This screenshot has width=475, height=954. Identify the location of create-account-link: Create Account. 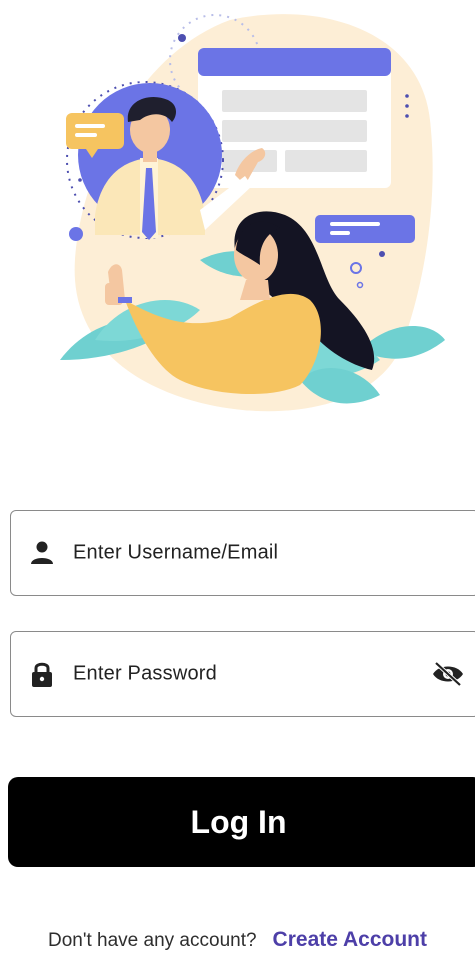
(350, 939).